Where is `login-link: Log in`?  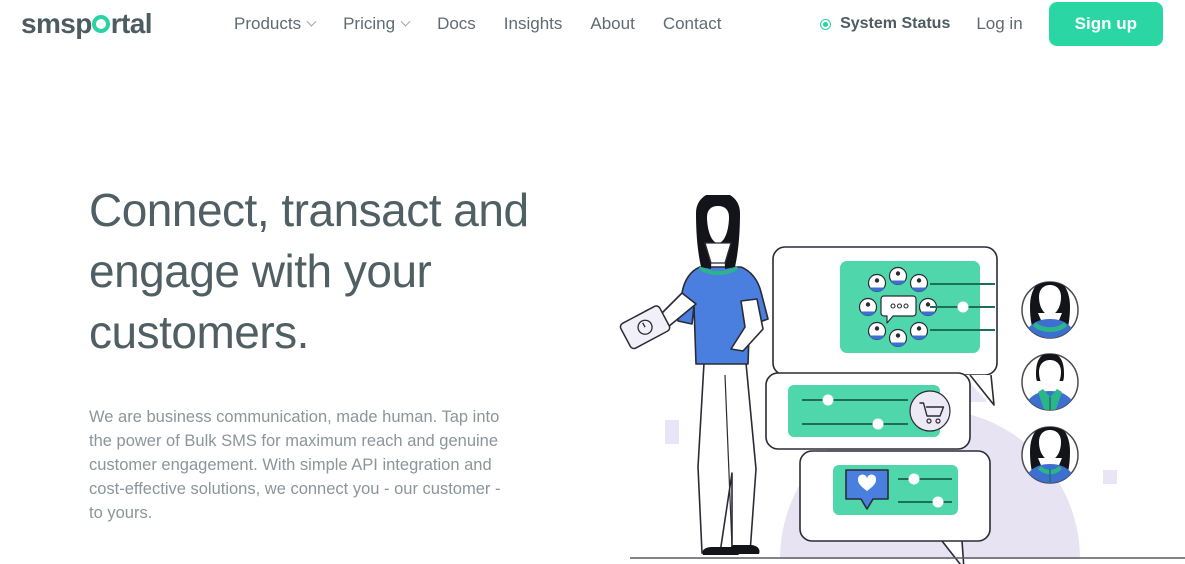 login-link: Log in is located at coordinates (999, 24).